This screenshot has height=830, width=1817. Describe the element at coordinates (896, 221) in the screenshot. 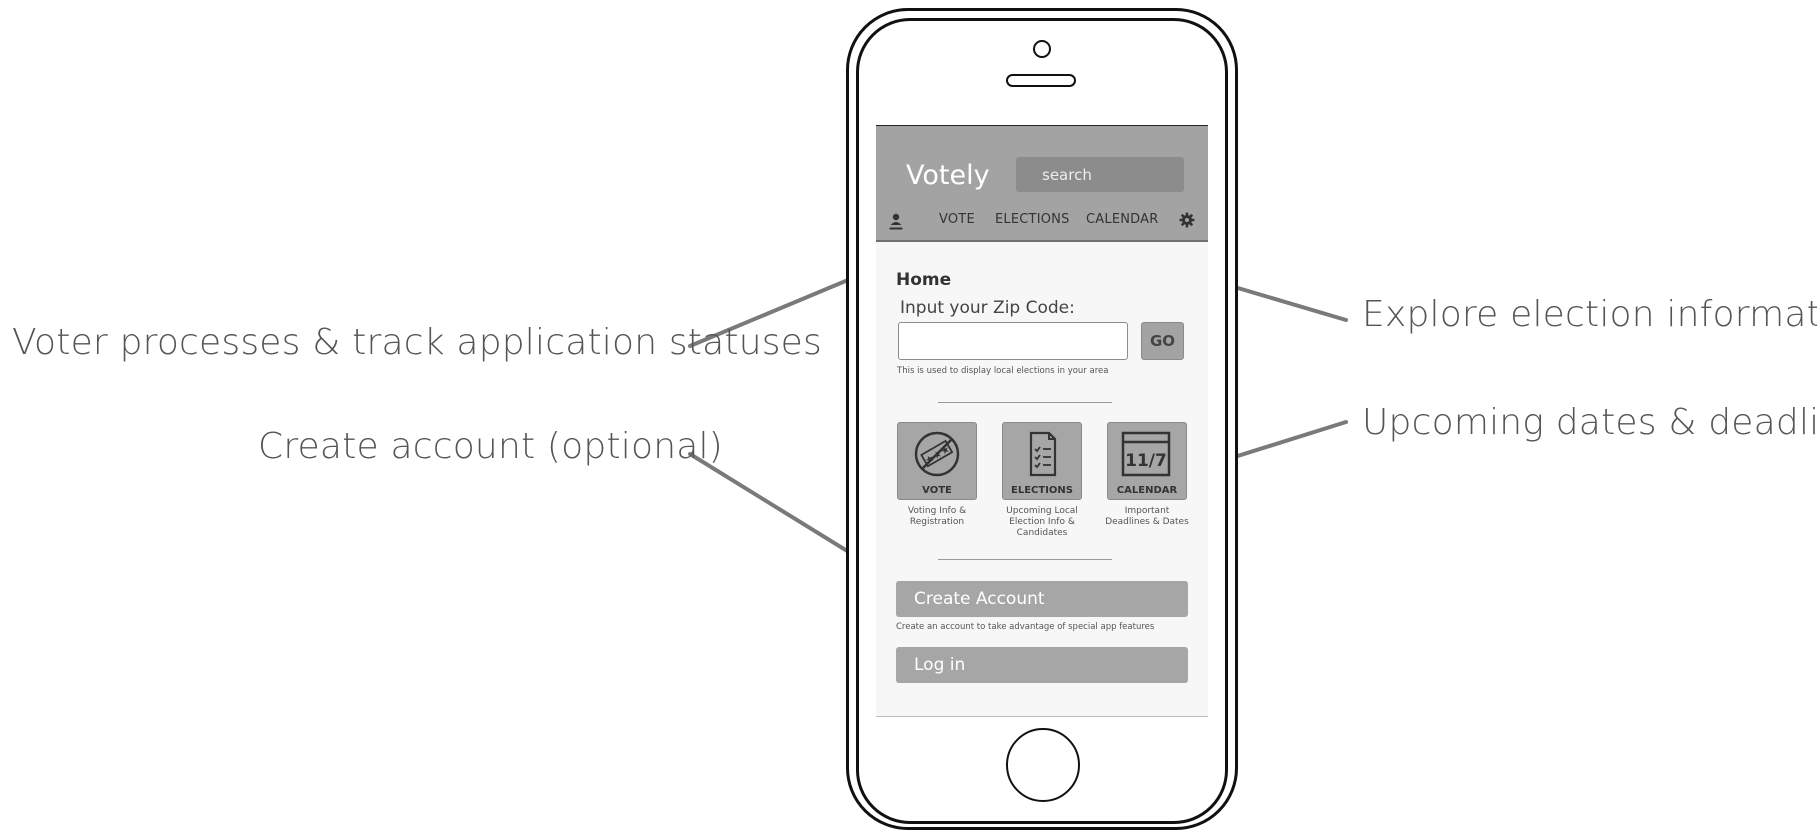

I see `user-icon` at that location.